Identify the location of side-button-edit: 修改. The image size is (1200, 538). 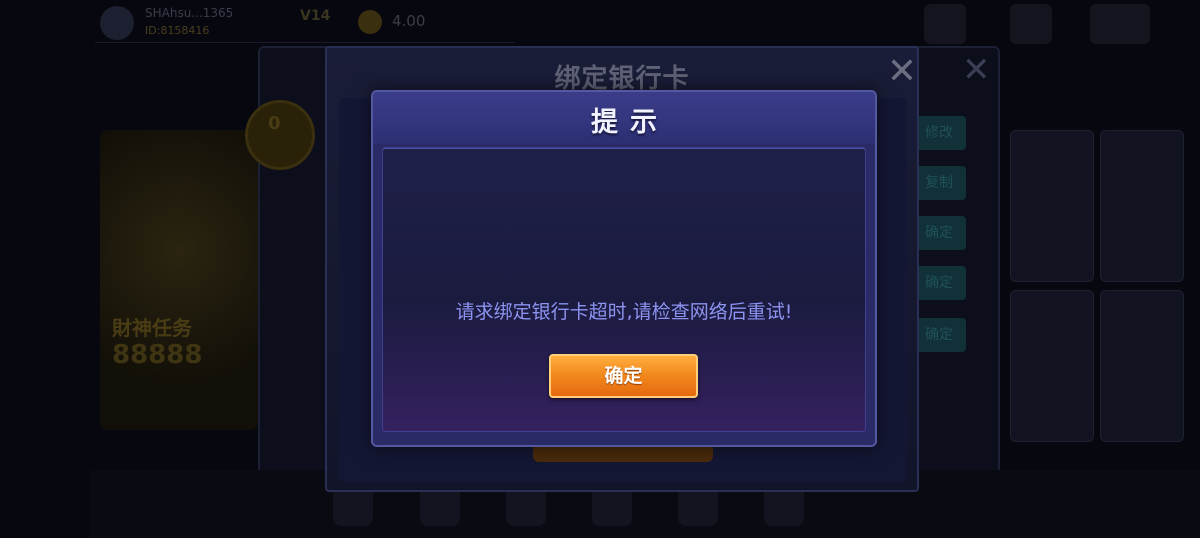
(939, 133).